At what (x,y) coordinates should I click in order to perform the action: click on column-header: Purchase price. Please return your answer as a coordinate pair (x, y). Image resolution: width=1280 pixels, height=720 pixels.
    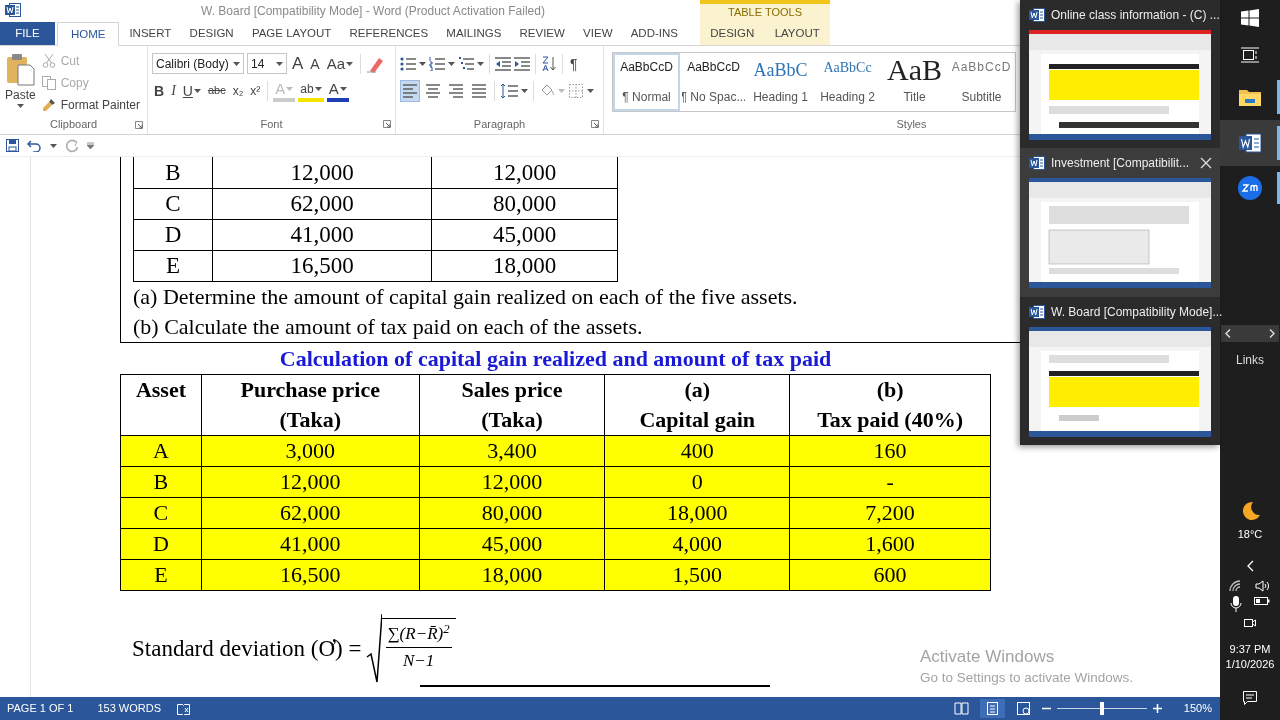
    Looking at the image, I should click on (310, 389).